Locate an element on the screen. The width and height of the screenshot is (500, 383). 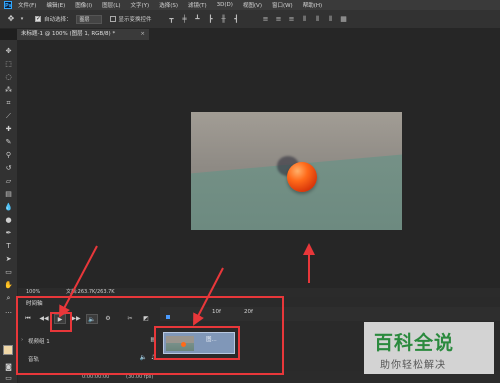
watermark-title: 百科全说 is located at coordinates (414, 343).